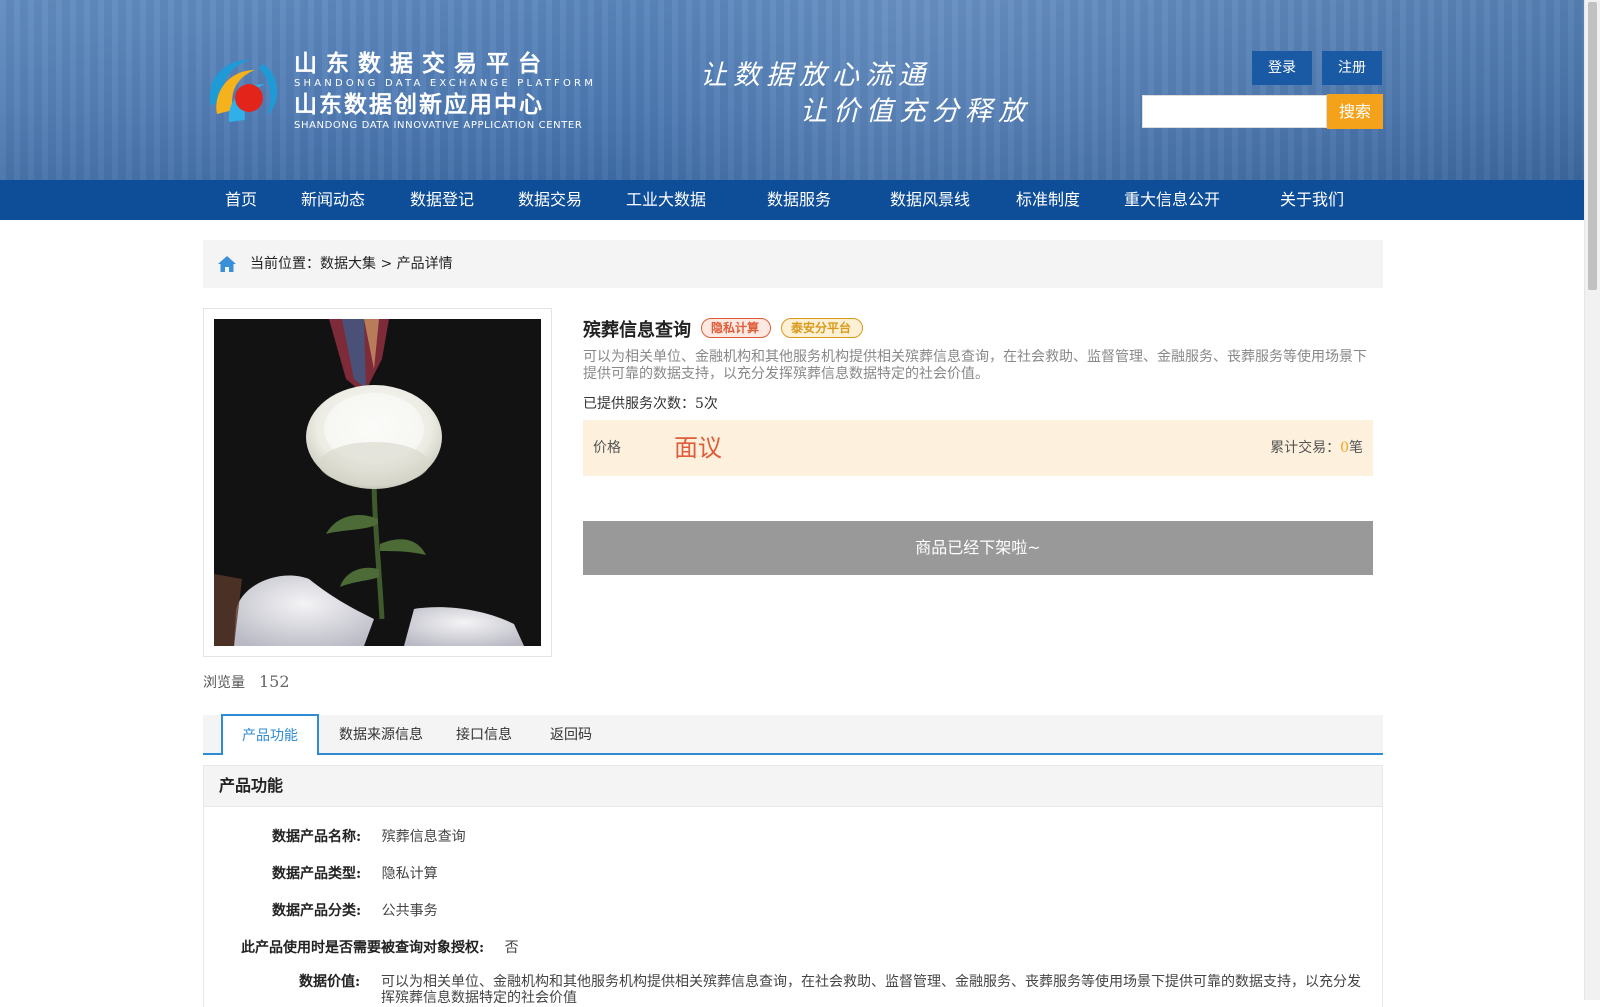 The width and height of the screenshot is (1600, 1007). Describe the element at coordinates (333, 200) in the screenshot. I see `nav-item-news: 新闻动态` at that location.